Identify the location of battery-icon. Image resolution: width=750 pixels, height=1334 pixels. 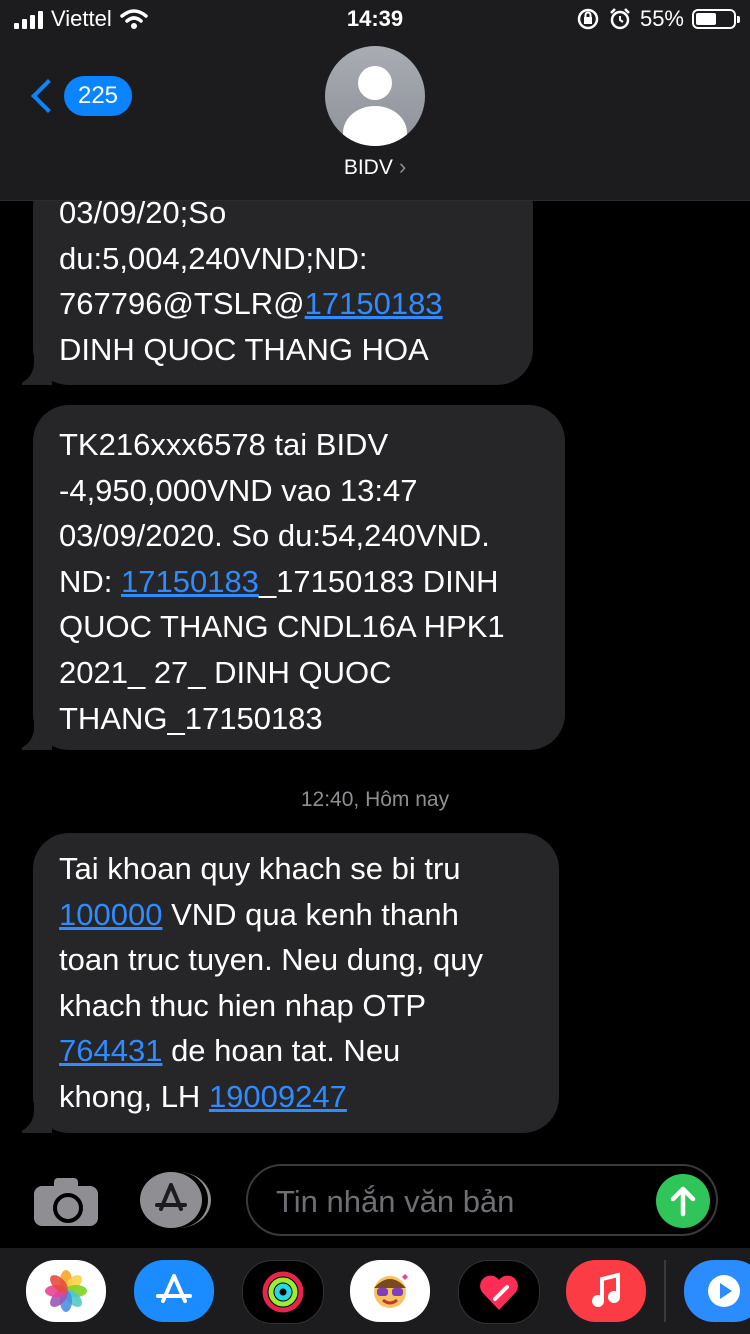
(716, 19).